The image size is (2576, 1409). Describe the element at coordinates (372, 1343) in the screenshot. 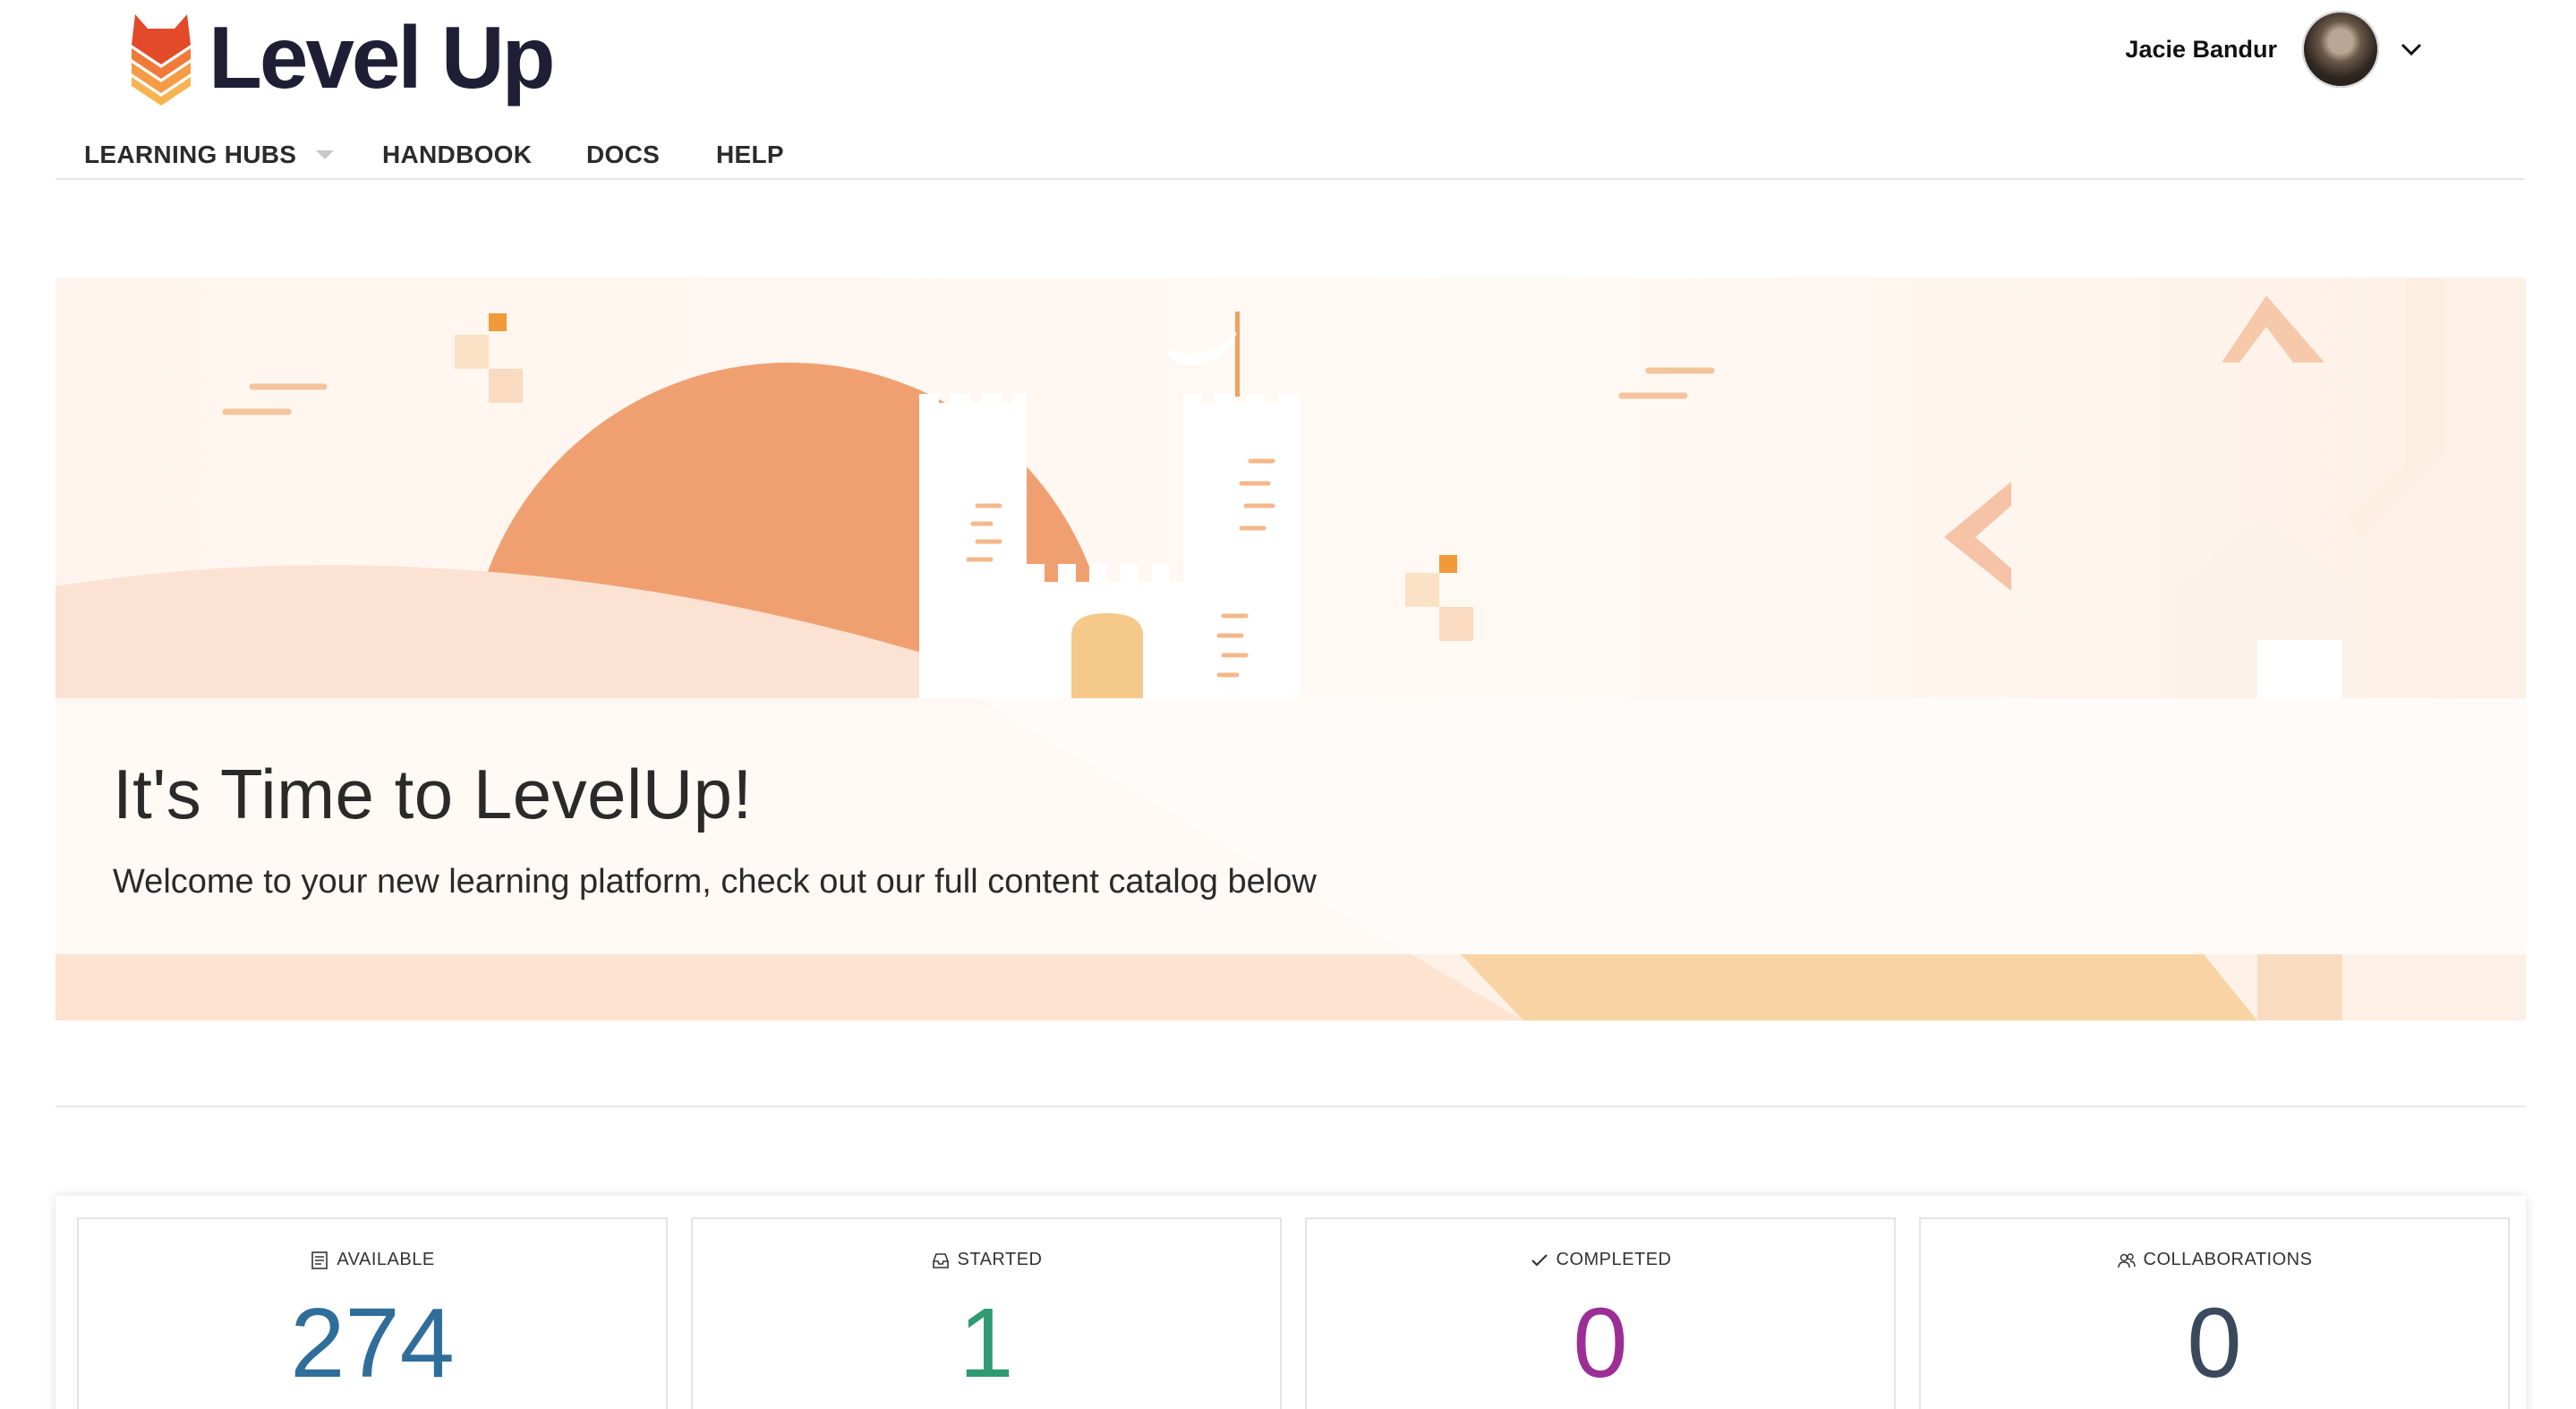

I see `stat-value-available: 274` at that location.